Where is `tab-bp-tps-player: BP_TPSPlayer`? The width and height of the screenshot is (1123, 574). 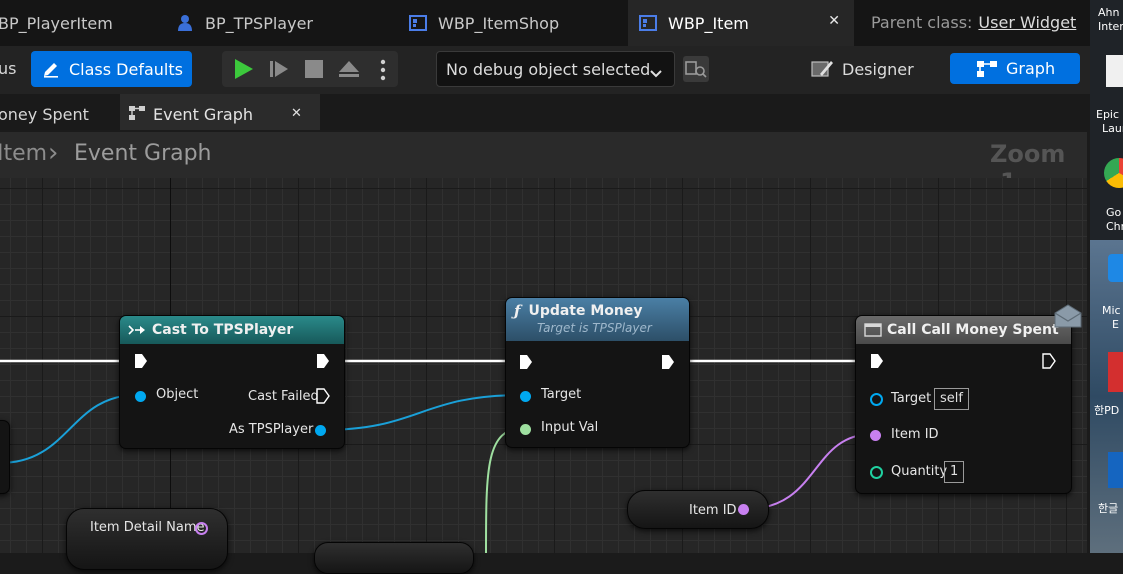
tab-bp-tps-player: BP_TPSPlayer is located at coordinates (282, 23).